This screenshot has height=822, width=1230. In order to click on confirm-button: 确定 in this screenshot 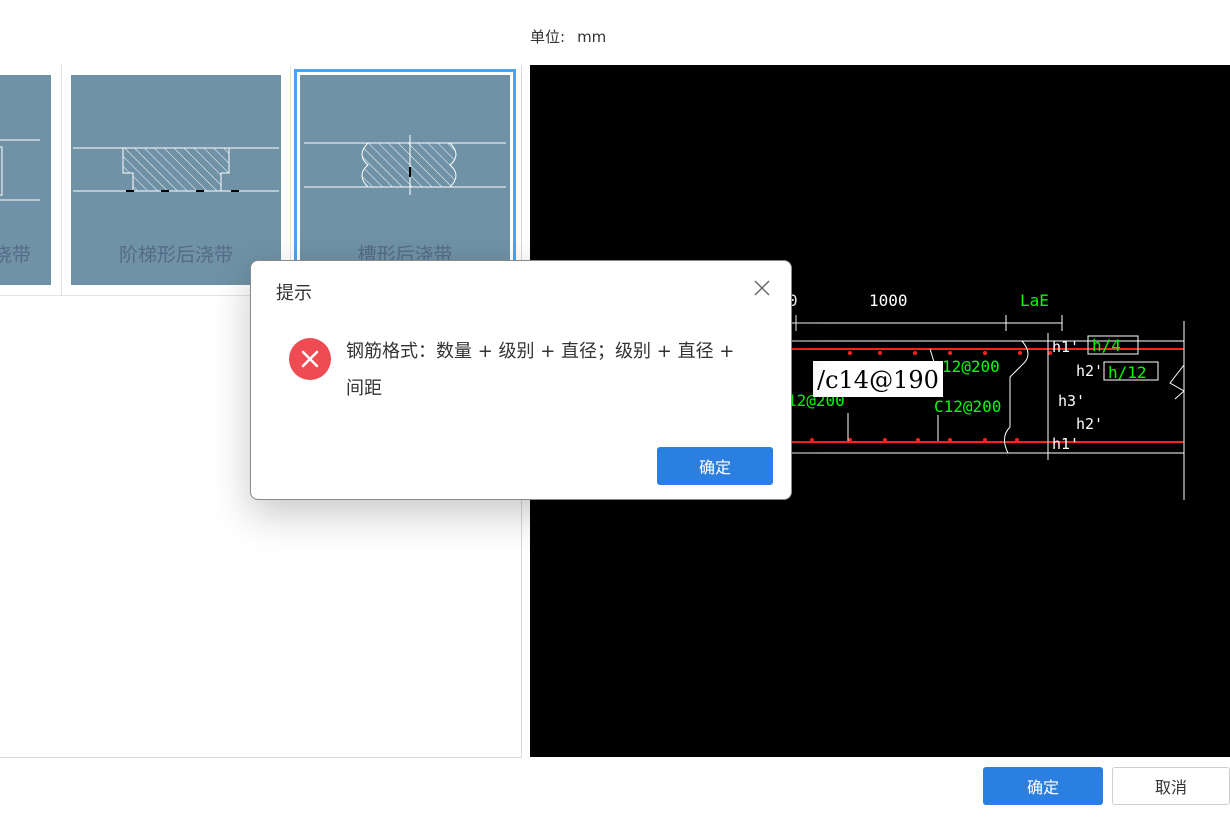, I will do `click(1043, 786)`.